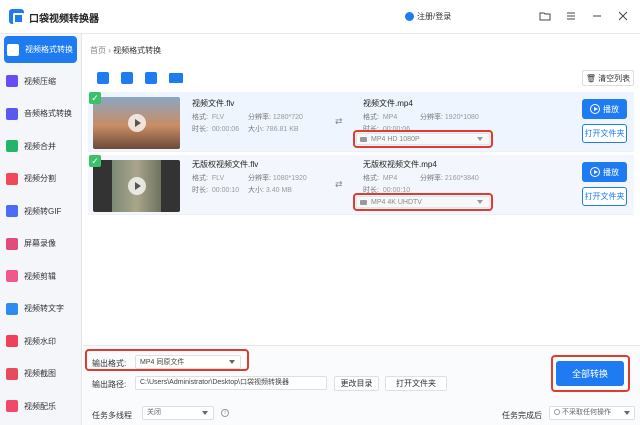 The width and height of the screenshot is (640, 425). What do you see at coordinates (12, 243) in the screenshot?
I see `record-icon` at bounding box center [12, 243].